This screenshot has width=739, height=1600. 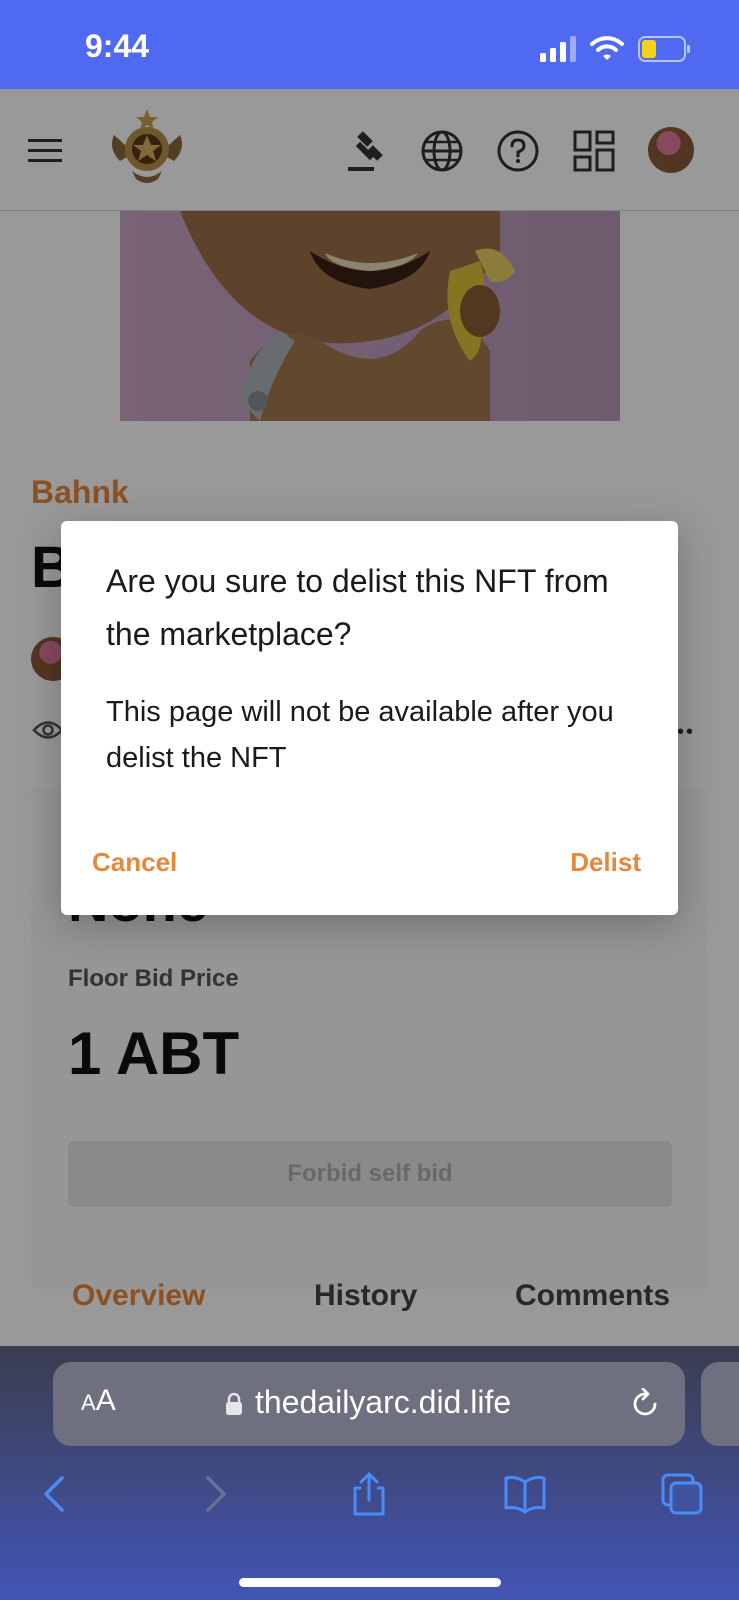 I want to click on address-bar: AA thedailyarc.did.life, so click(x=369, y=1404).